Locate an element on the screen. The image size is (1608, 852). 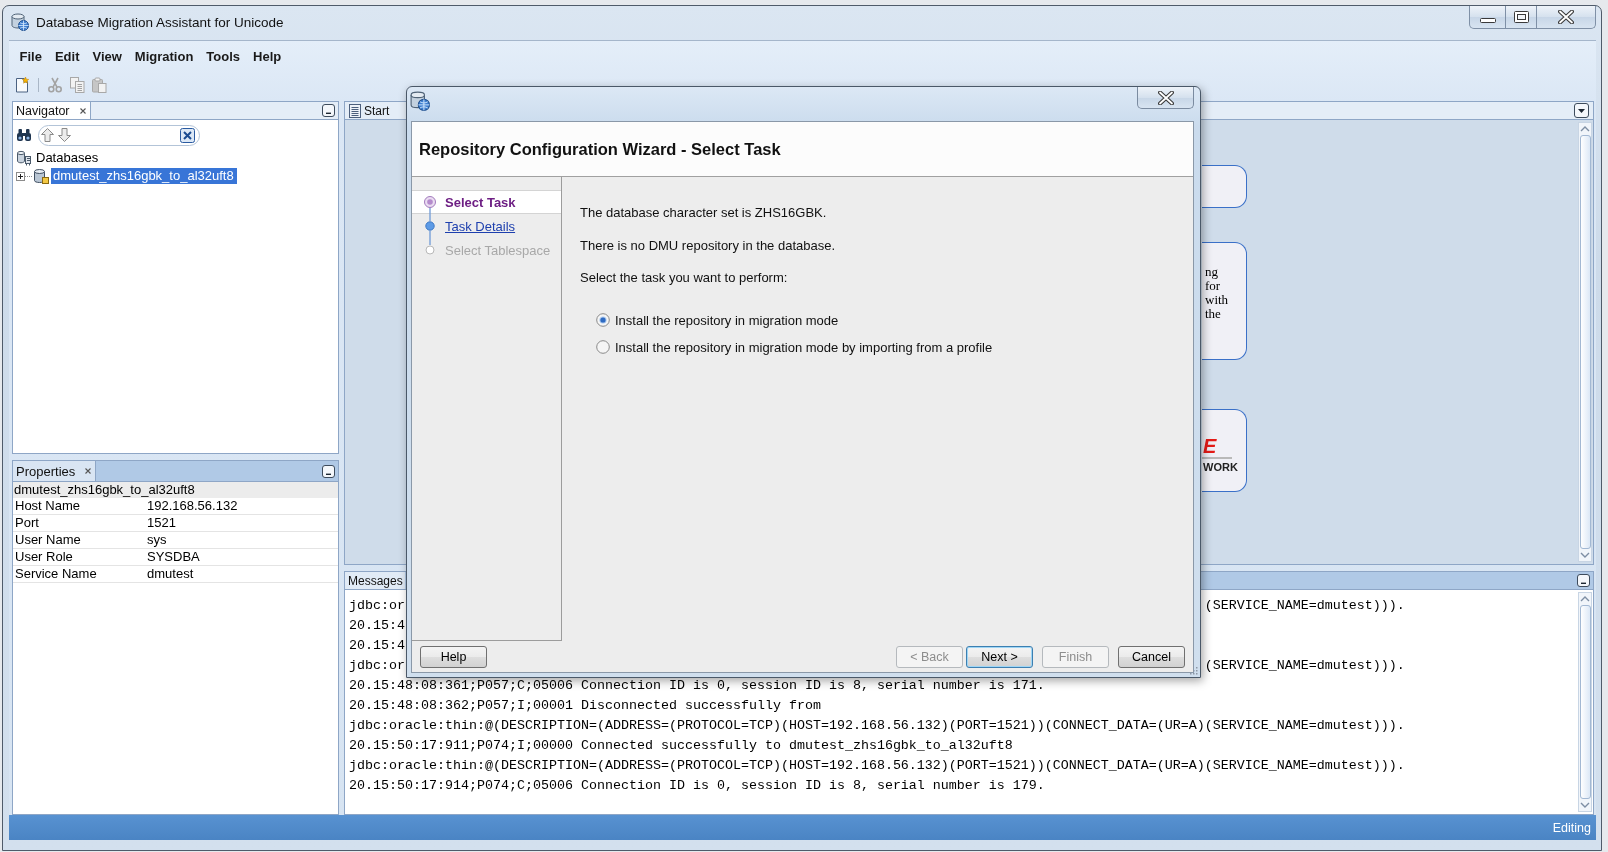
property-value: 192.168.56.132 is located at coordinates (192, 506).